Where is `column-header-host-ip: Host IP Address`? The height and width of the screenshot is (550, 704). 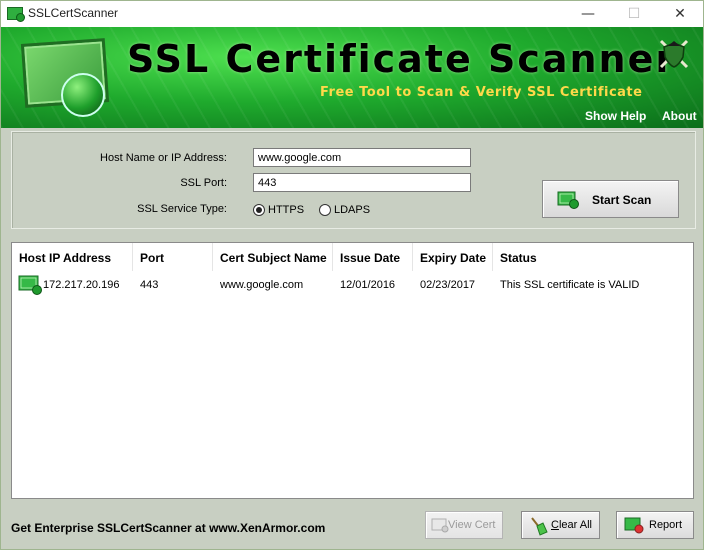 column-header-host-ip: Host IP Address is located at coordinates (72, 257).